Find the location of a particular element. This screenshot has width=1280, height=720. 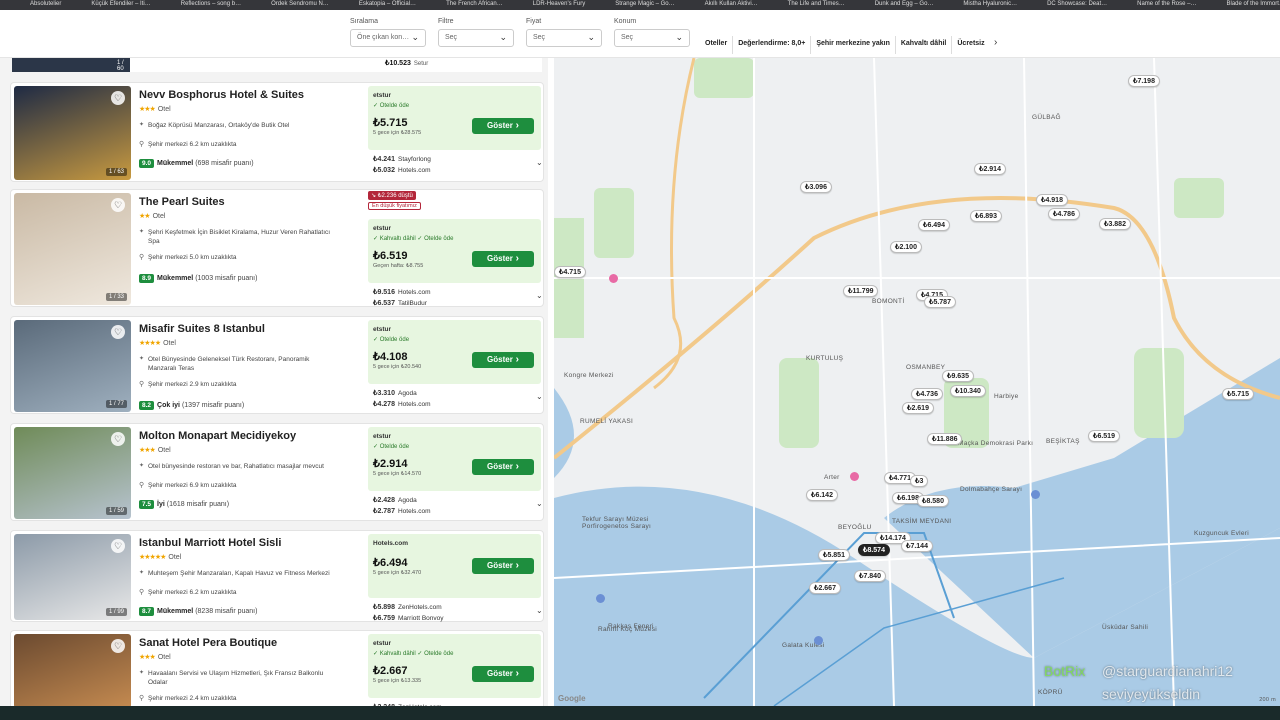

map-price-pin: ₺4.736 is located at coordinates (927, 394).